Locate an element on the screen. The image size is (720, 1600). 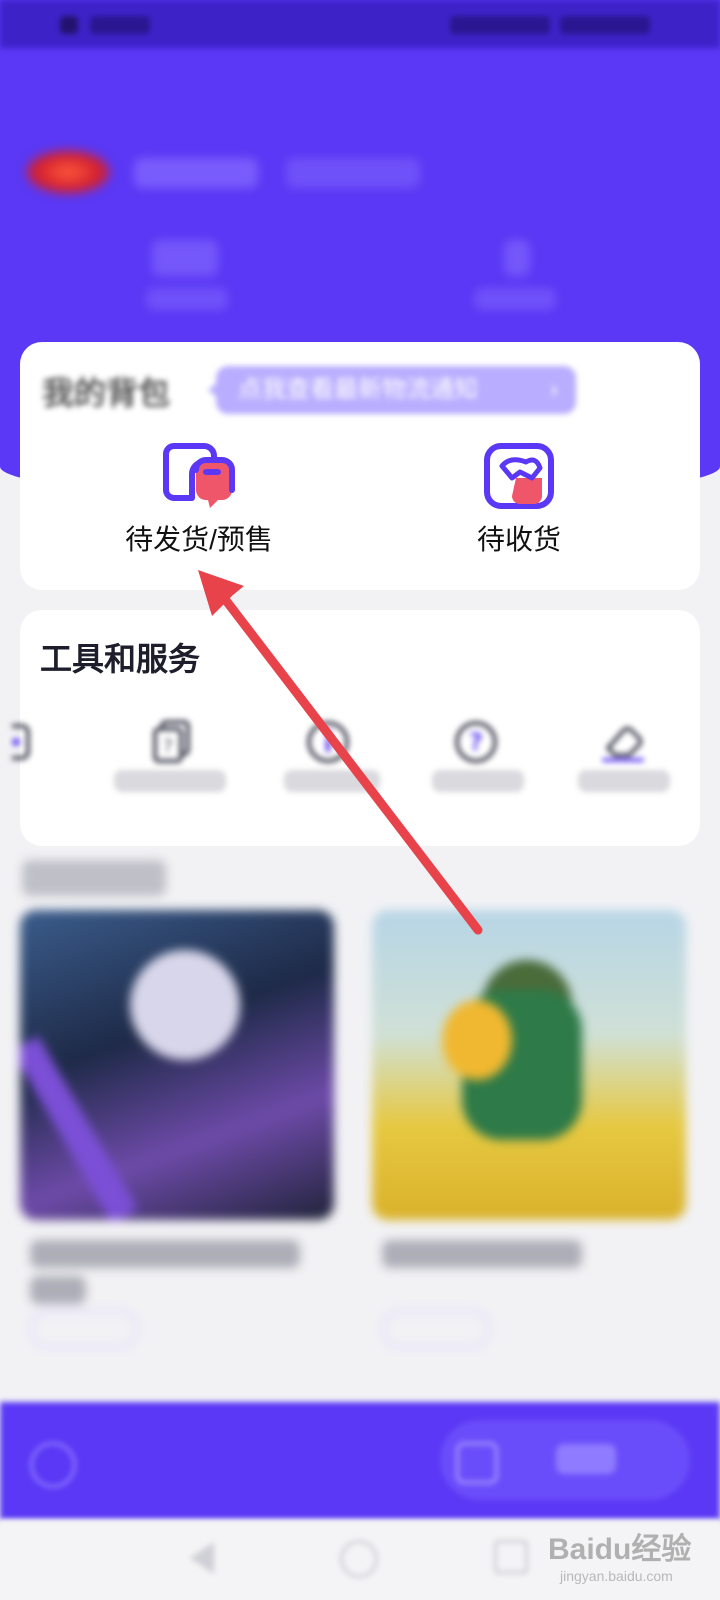
watermark-url: jingyan.baidu.com is located at coordinates (616, 1576).